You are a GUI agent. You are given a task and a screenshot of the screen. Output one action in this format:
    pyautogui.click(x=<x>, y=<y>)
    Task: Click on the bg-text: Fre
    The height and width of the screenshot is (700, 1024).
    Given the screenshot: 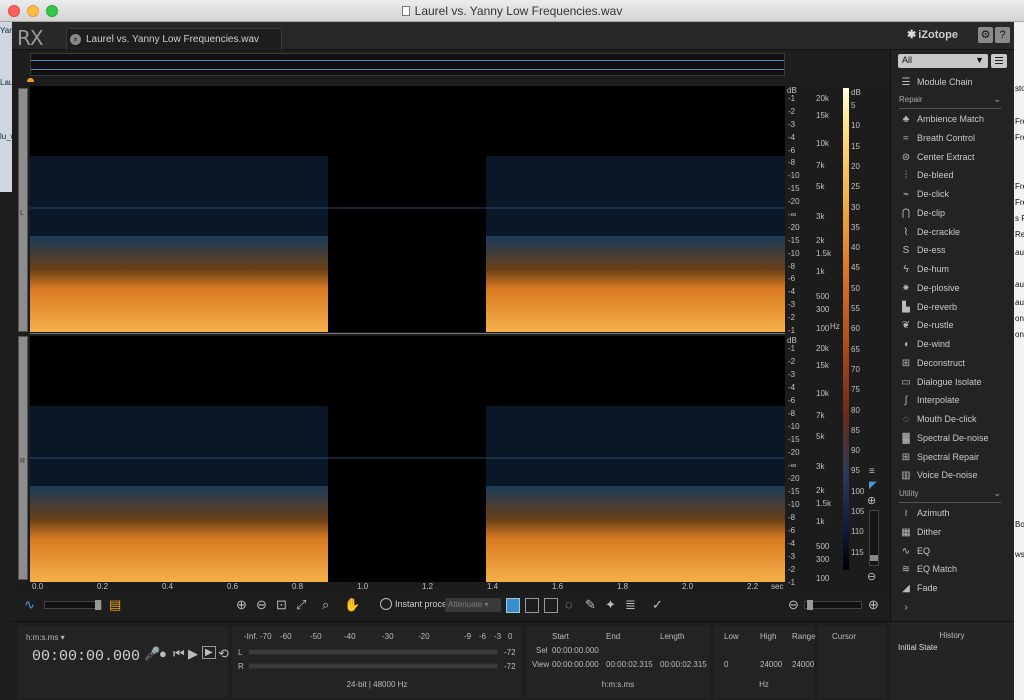 What is the action you would take?
    pyautogui.click(x=1019, y=137)
    